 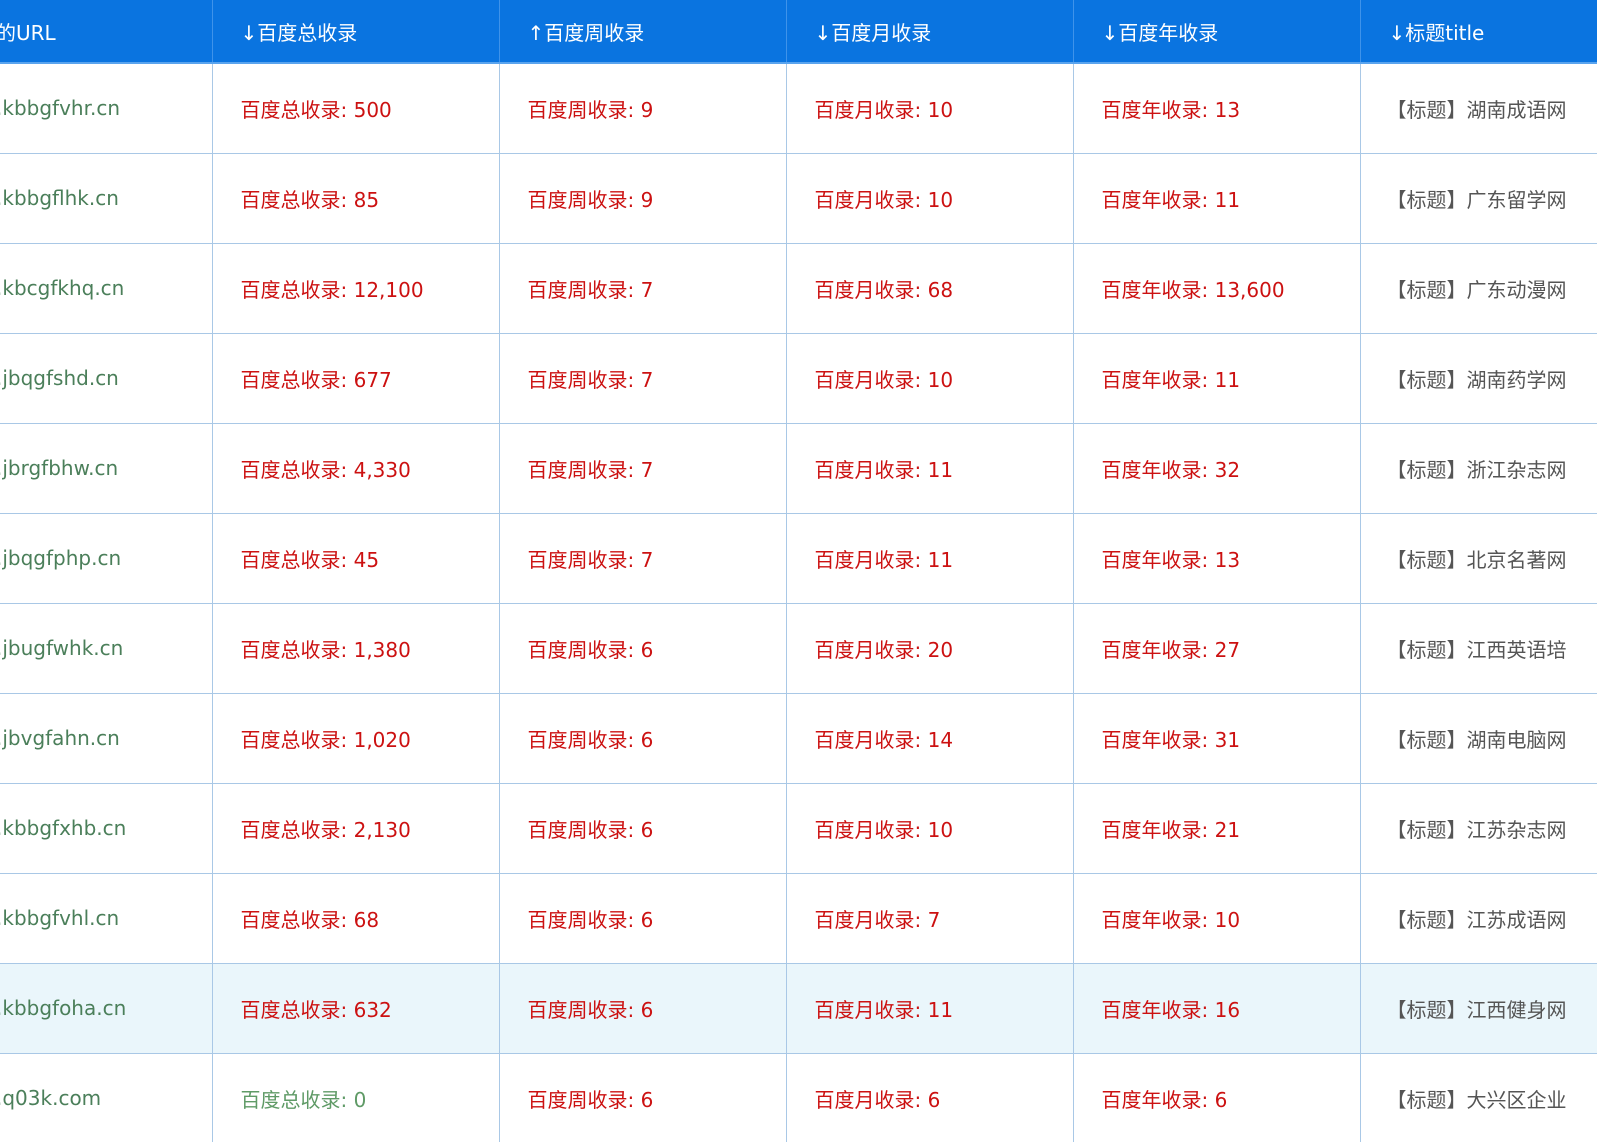 I want to click on title-cell: 【标题】湖南成语网, so click(x=1478, y=108).